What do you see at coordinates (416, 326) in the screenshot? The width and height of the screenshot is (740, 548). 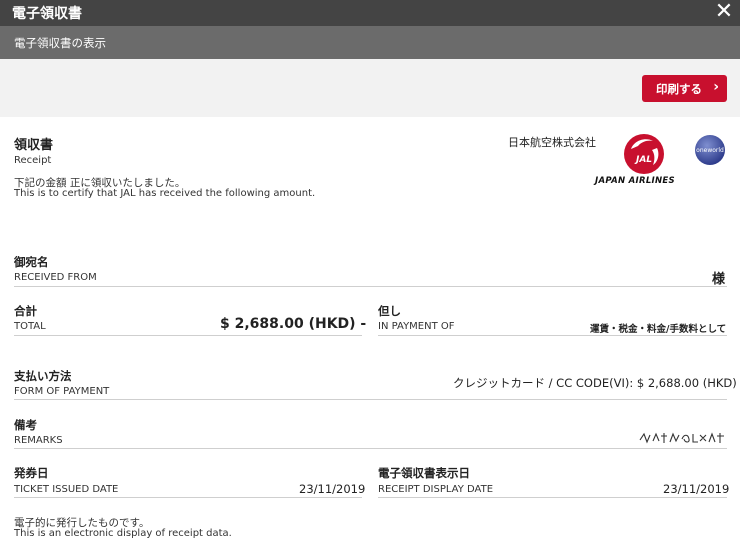 I see `payment-for-label-en: IN PAYMENT OF` at bounding box center [416, 326].